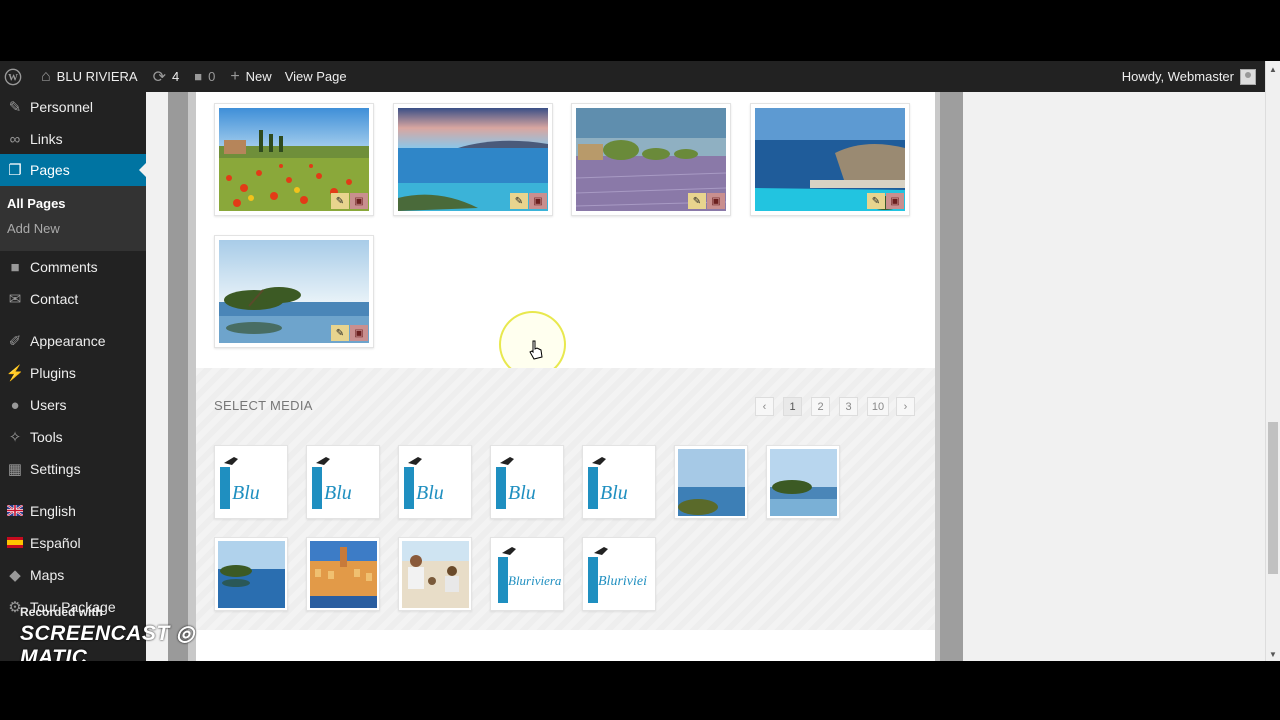 The height and width of the screenshot is (720, 1280). Describe the element at coordinates (198, 76) in the screenshot. I see `comment-bubble-icon: ■` at that location.